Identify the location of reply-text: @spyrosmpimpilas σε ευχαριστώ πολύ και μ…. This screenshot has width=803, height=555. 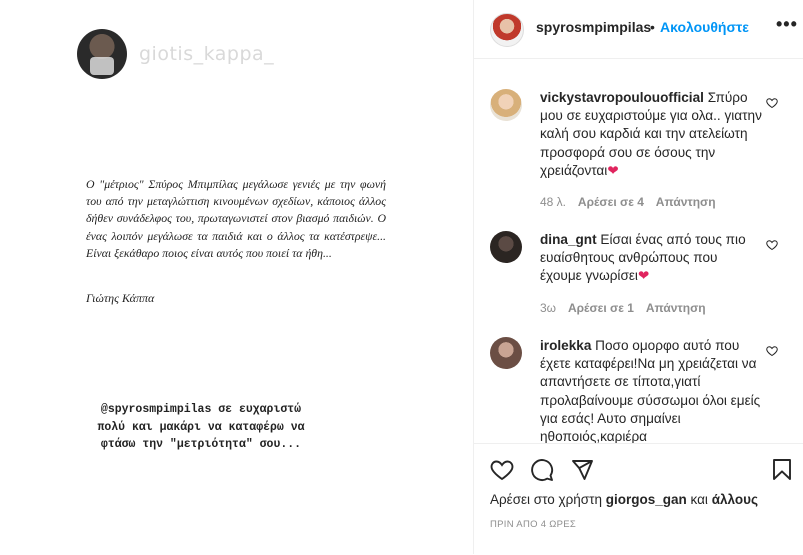
(201, 427).